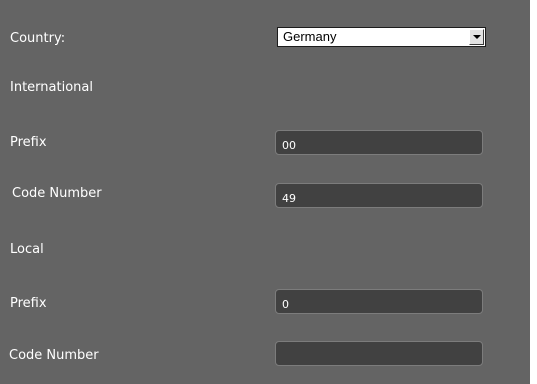  I want to click on country-label: Country:, so click(38, 38).